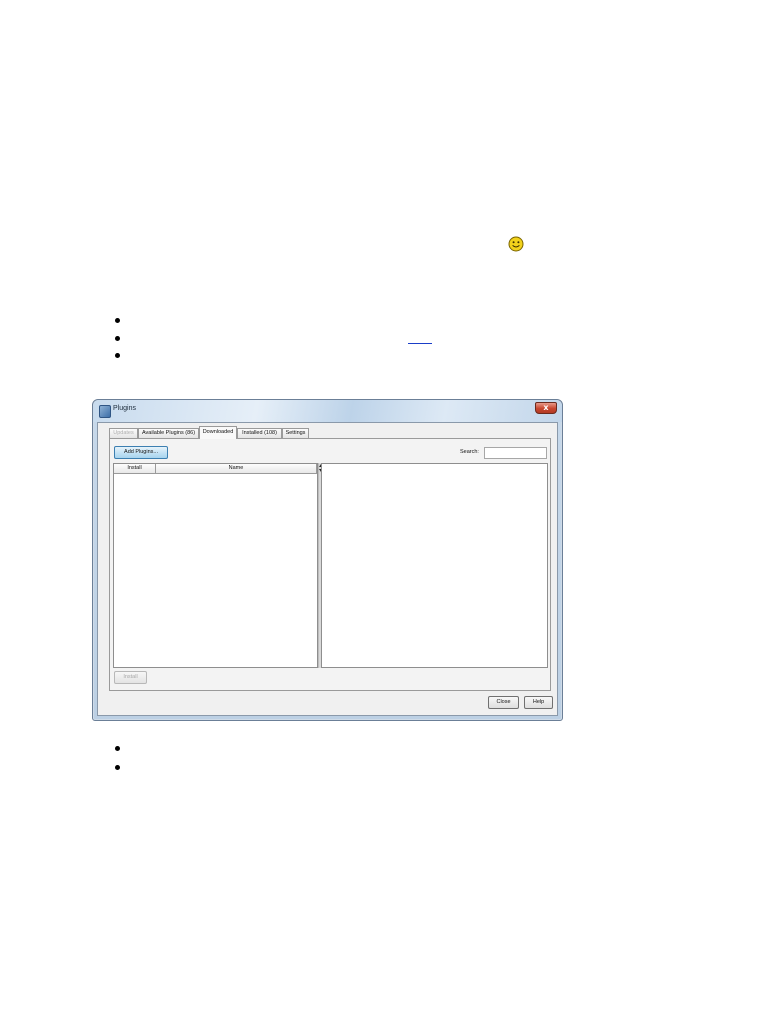 This screenshot has height=1024, width=768. Describe the element at coordinates (295, 433) in the screenshot. I see `tab-settings: Settings` at that location.